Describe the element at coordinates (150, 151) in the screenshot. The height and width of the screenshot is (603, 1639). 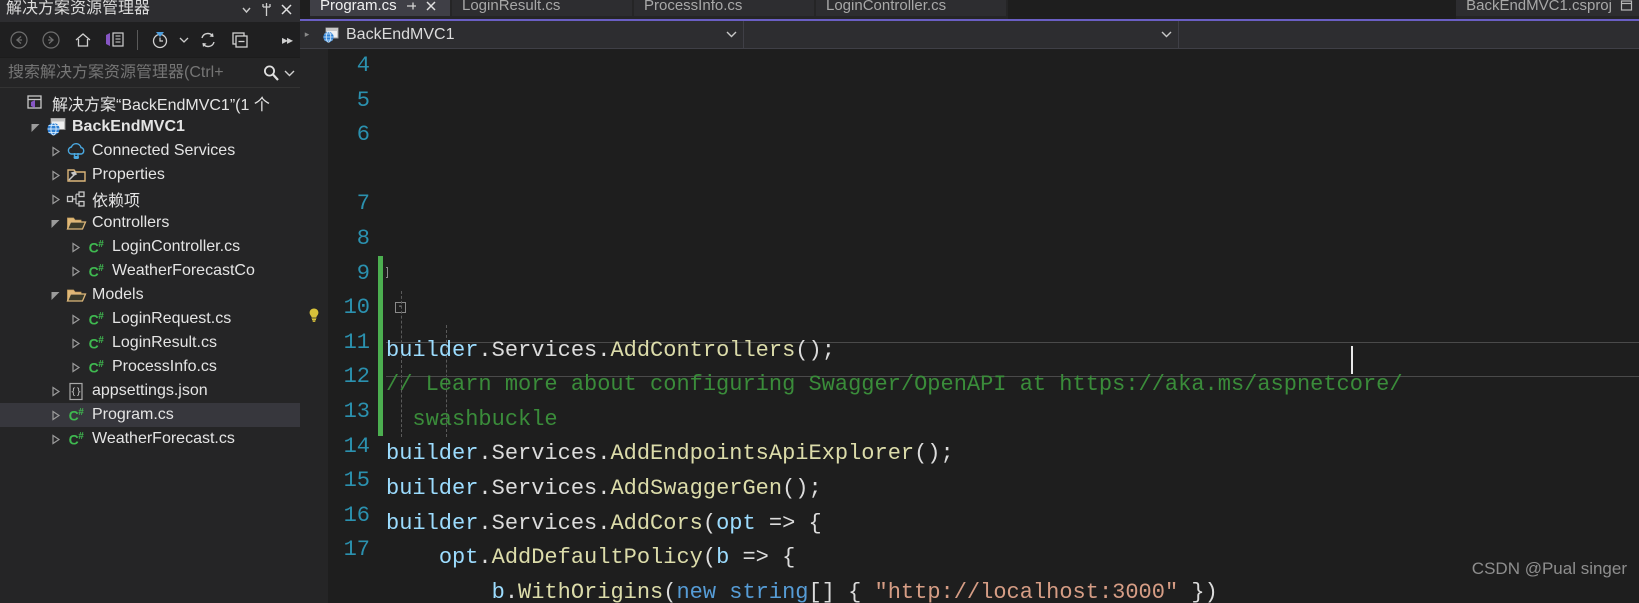
I see `tree-item-connected-services: Connected Services` at that location.